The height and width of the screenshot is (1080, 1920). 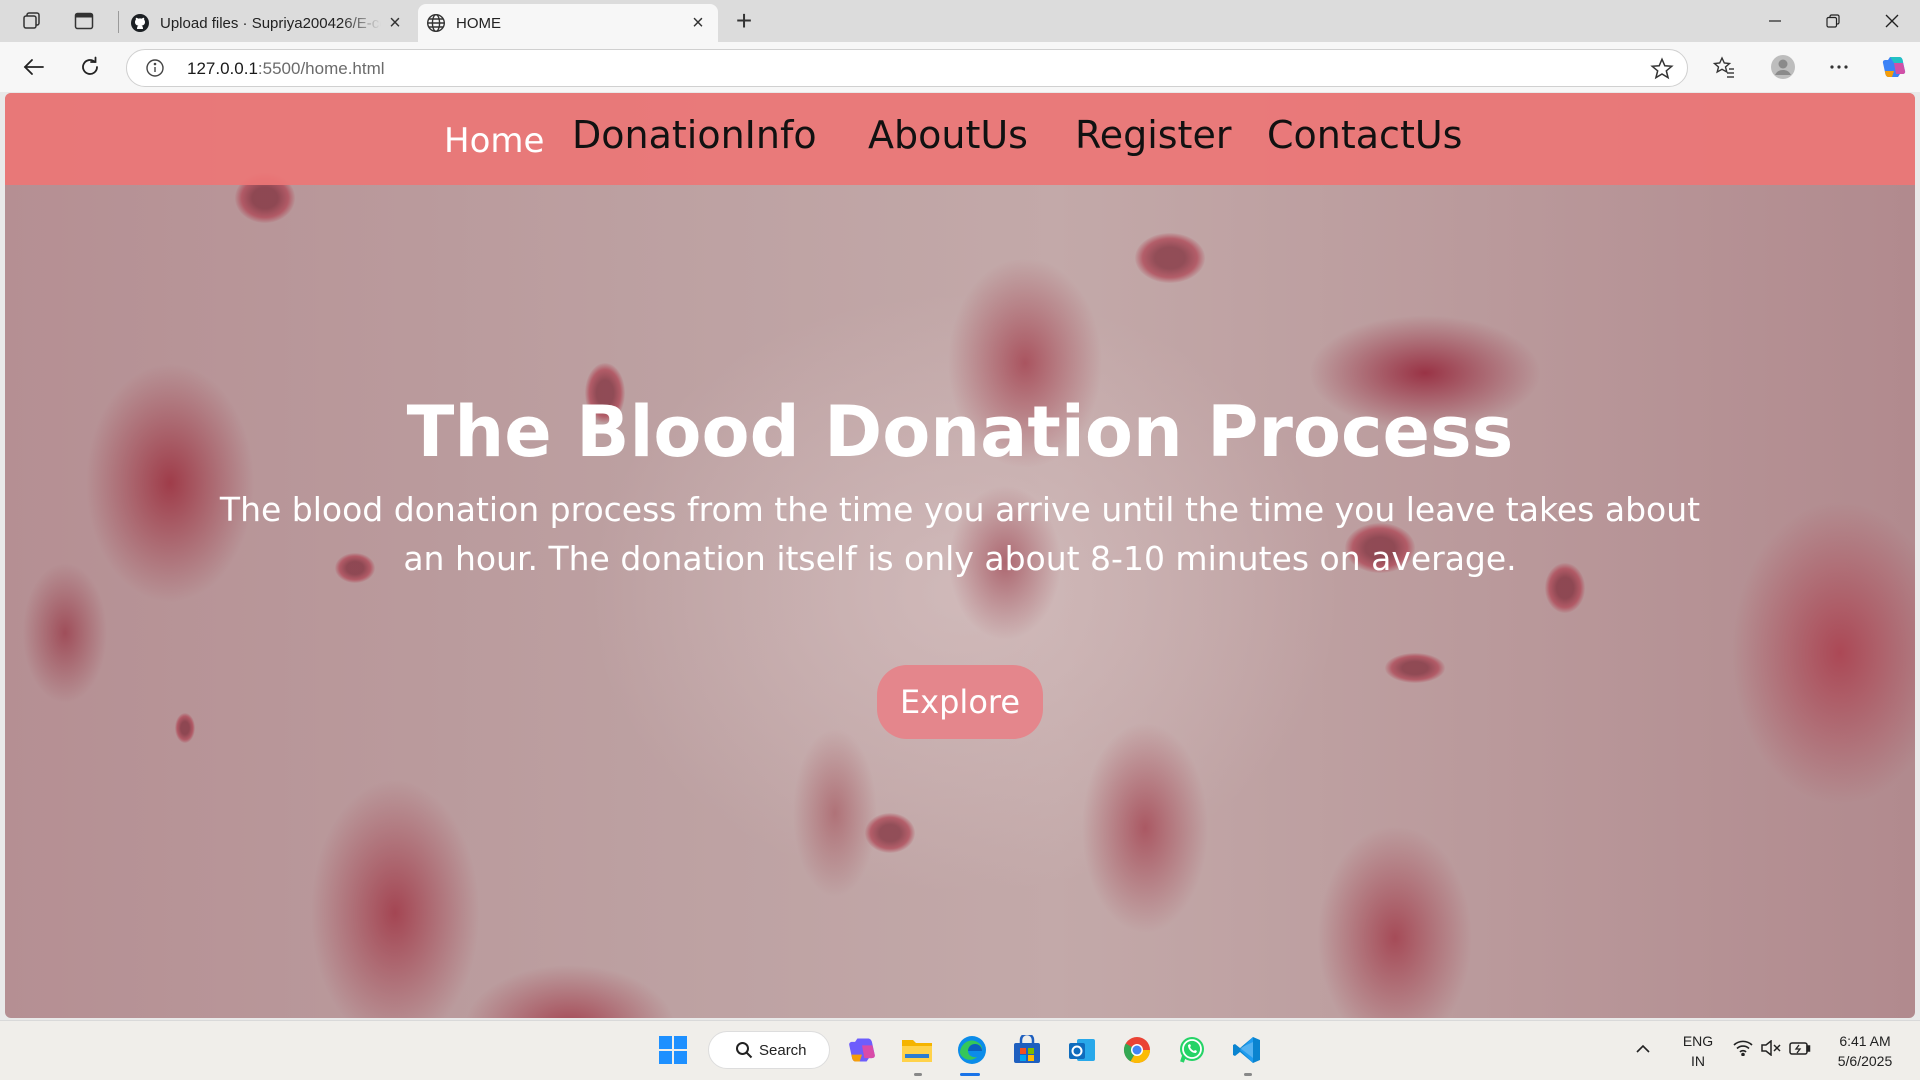 I want to click on url-text: 127.0.0.1:5500/home.html, so click(x=286, y=68).